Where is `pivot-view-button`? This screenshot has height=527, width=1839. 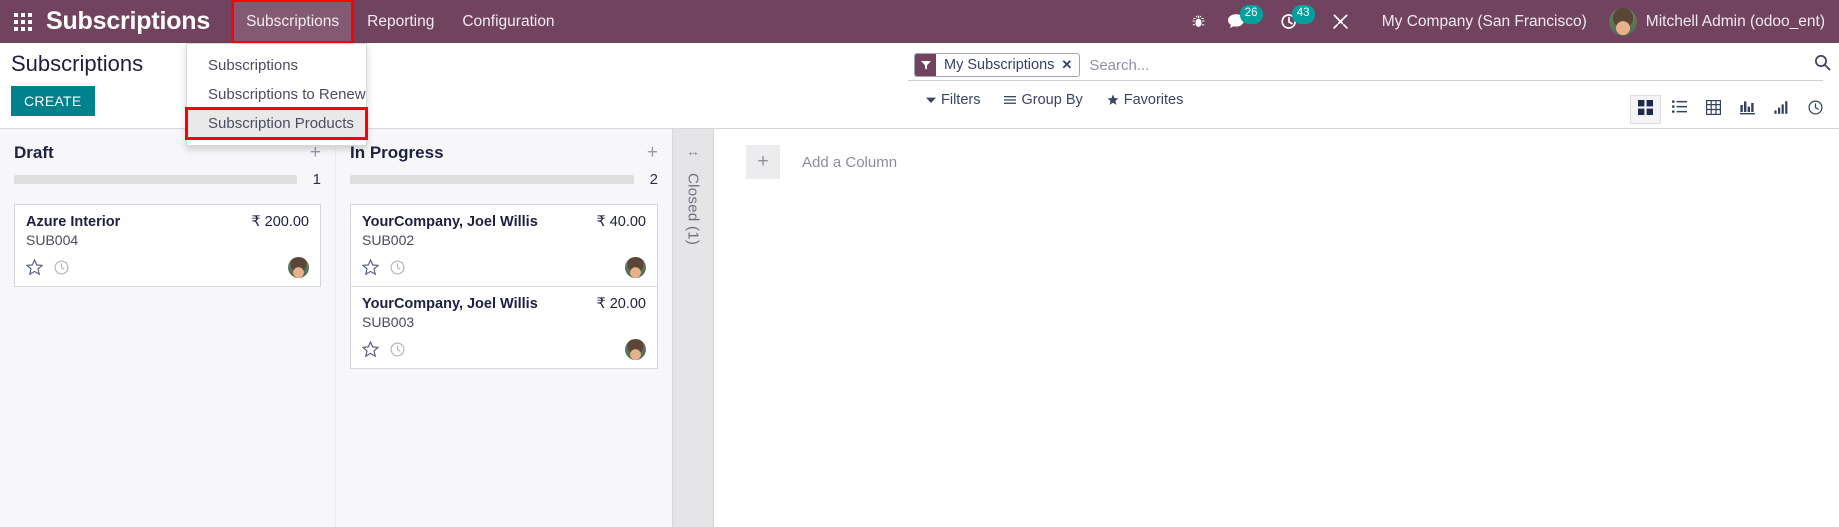 pivot-view-button is located at coordinates (1713, 109).